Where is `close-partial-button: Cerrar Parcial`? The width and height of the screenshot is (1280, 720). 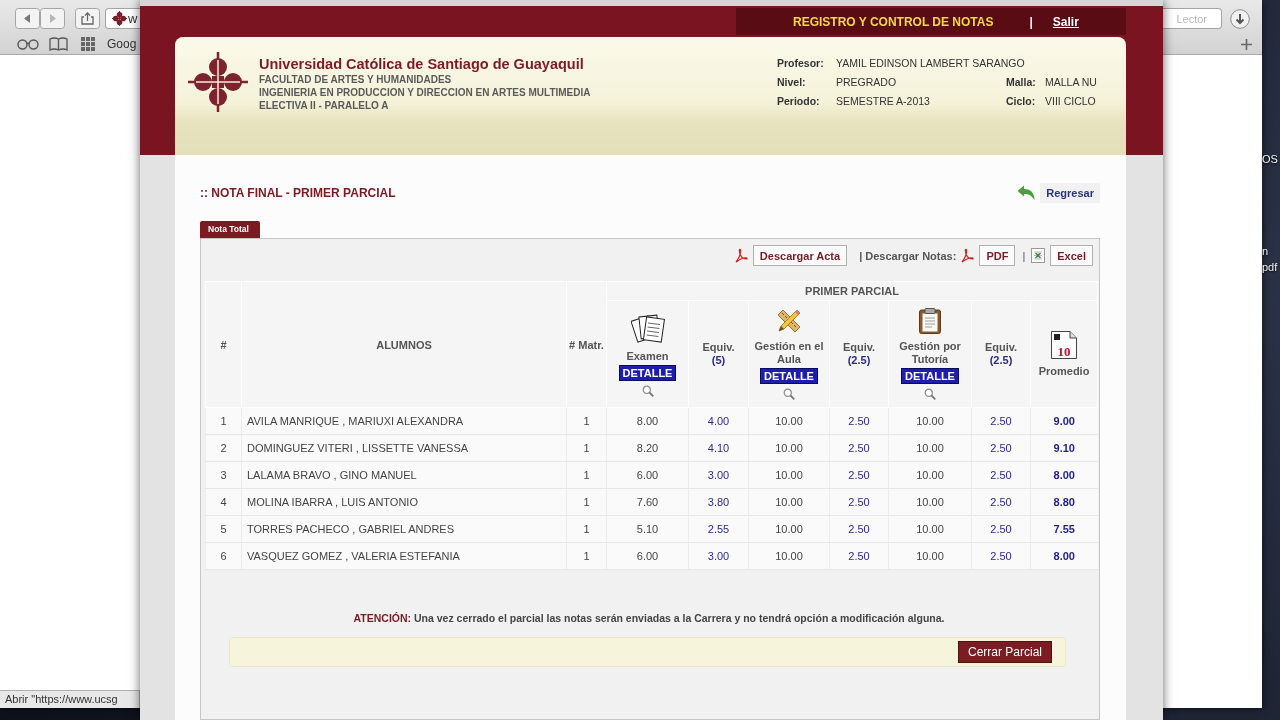 close-partial-button: Cerrar Parcial is located at coordinates (1005, 652).